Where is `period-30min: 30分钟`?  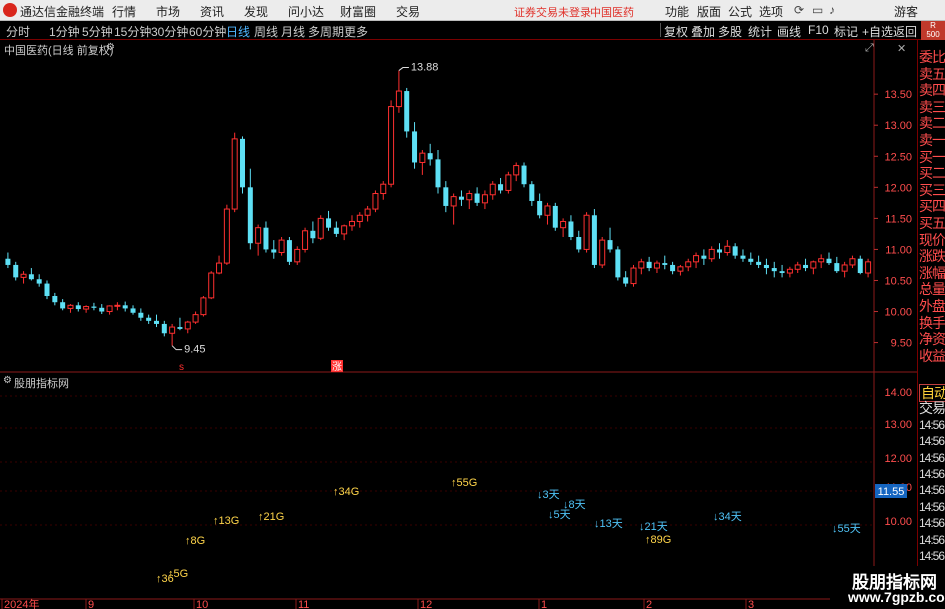 period-30min: 30分钟 is located at coordinates (169, 31).